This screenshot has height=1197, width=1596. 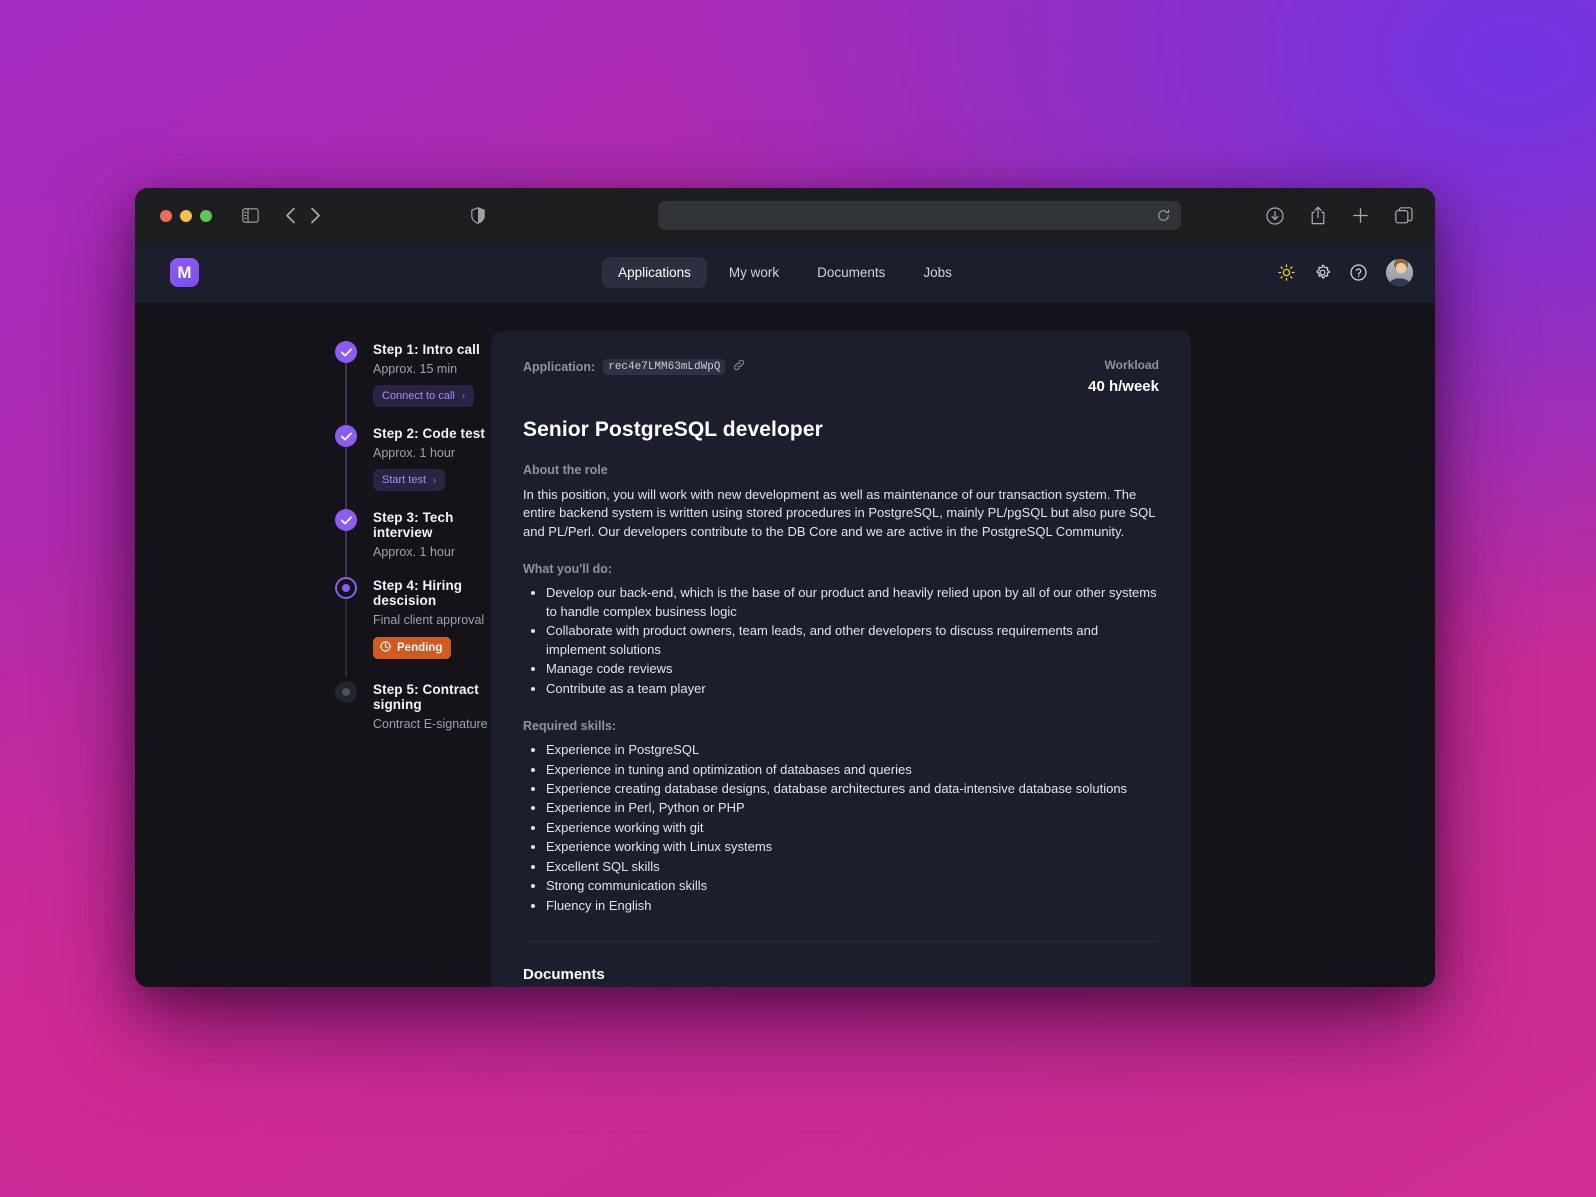 I want to click on status-badge-label: Pending, so click(x=420, y=648).